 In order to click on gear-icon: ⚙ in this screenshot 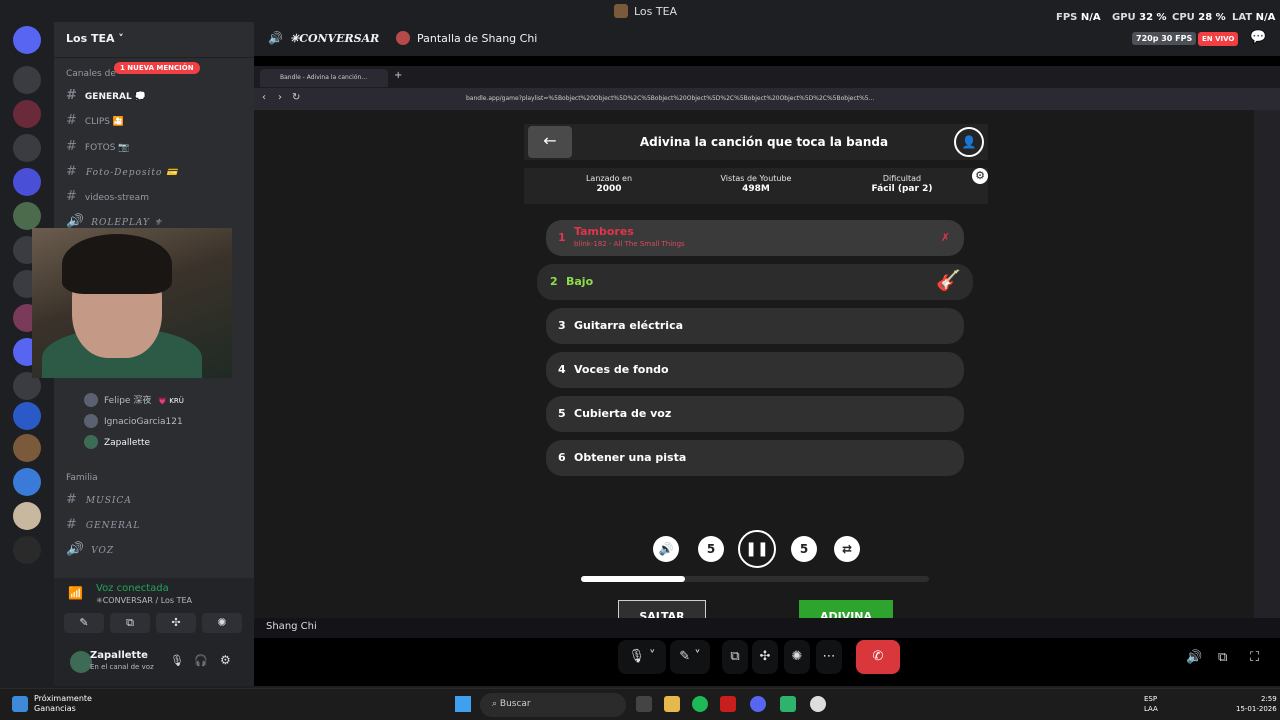, I will do `click(225, 660)`.